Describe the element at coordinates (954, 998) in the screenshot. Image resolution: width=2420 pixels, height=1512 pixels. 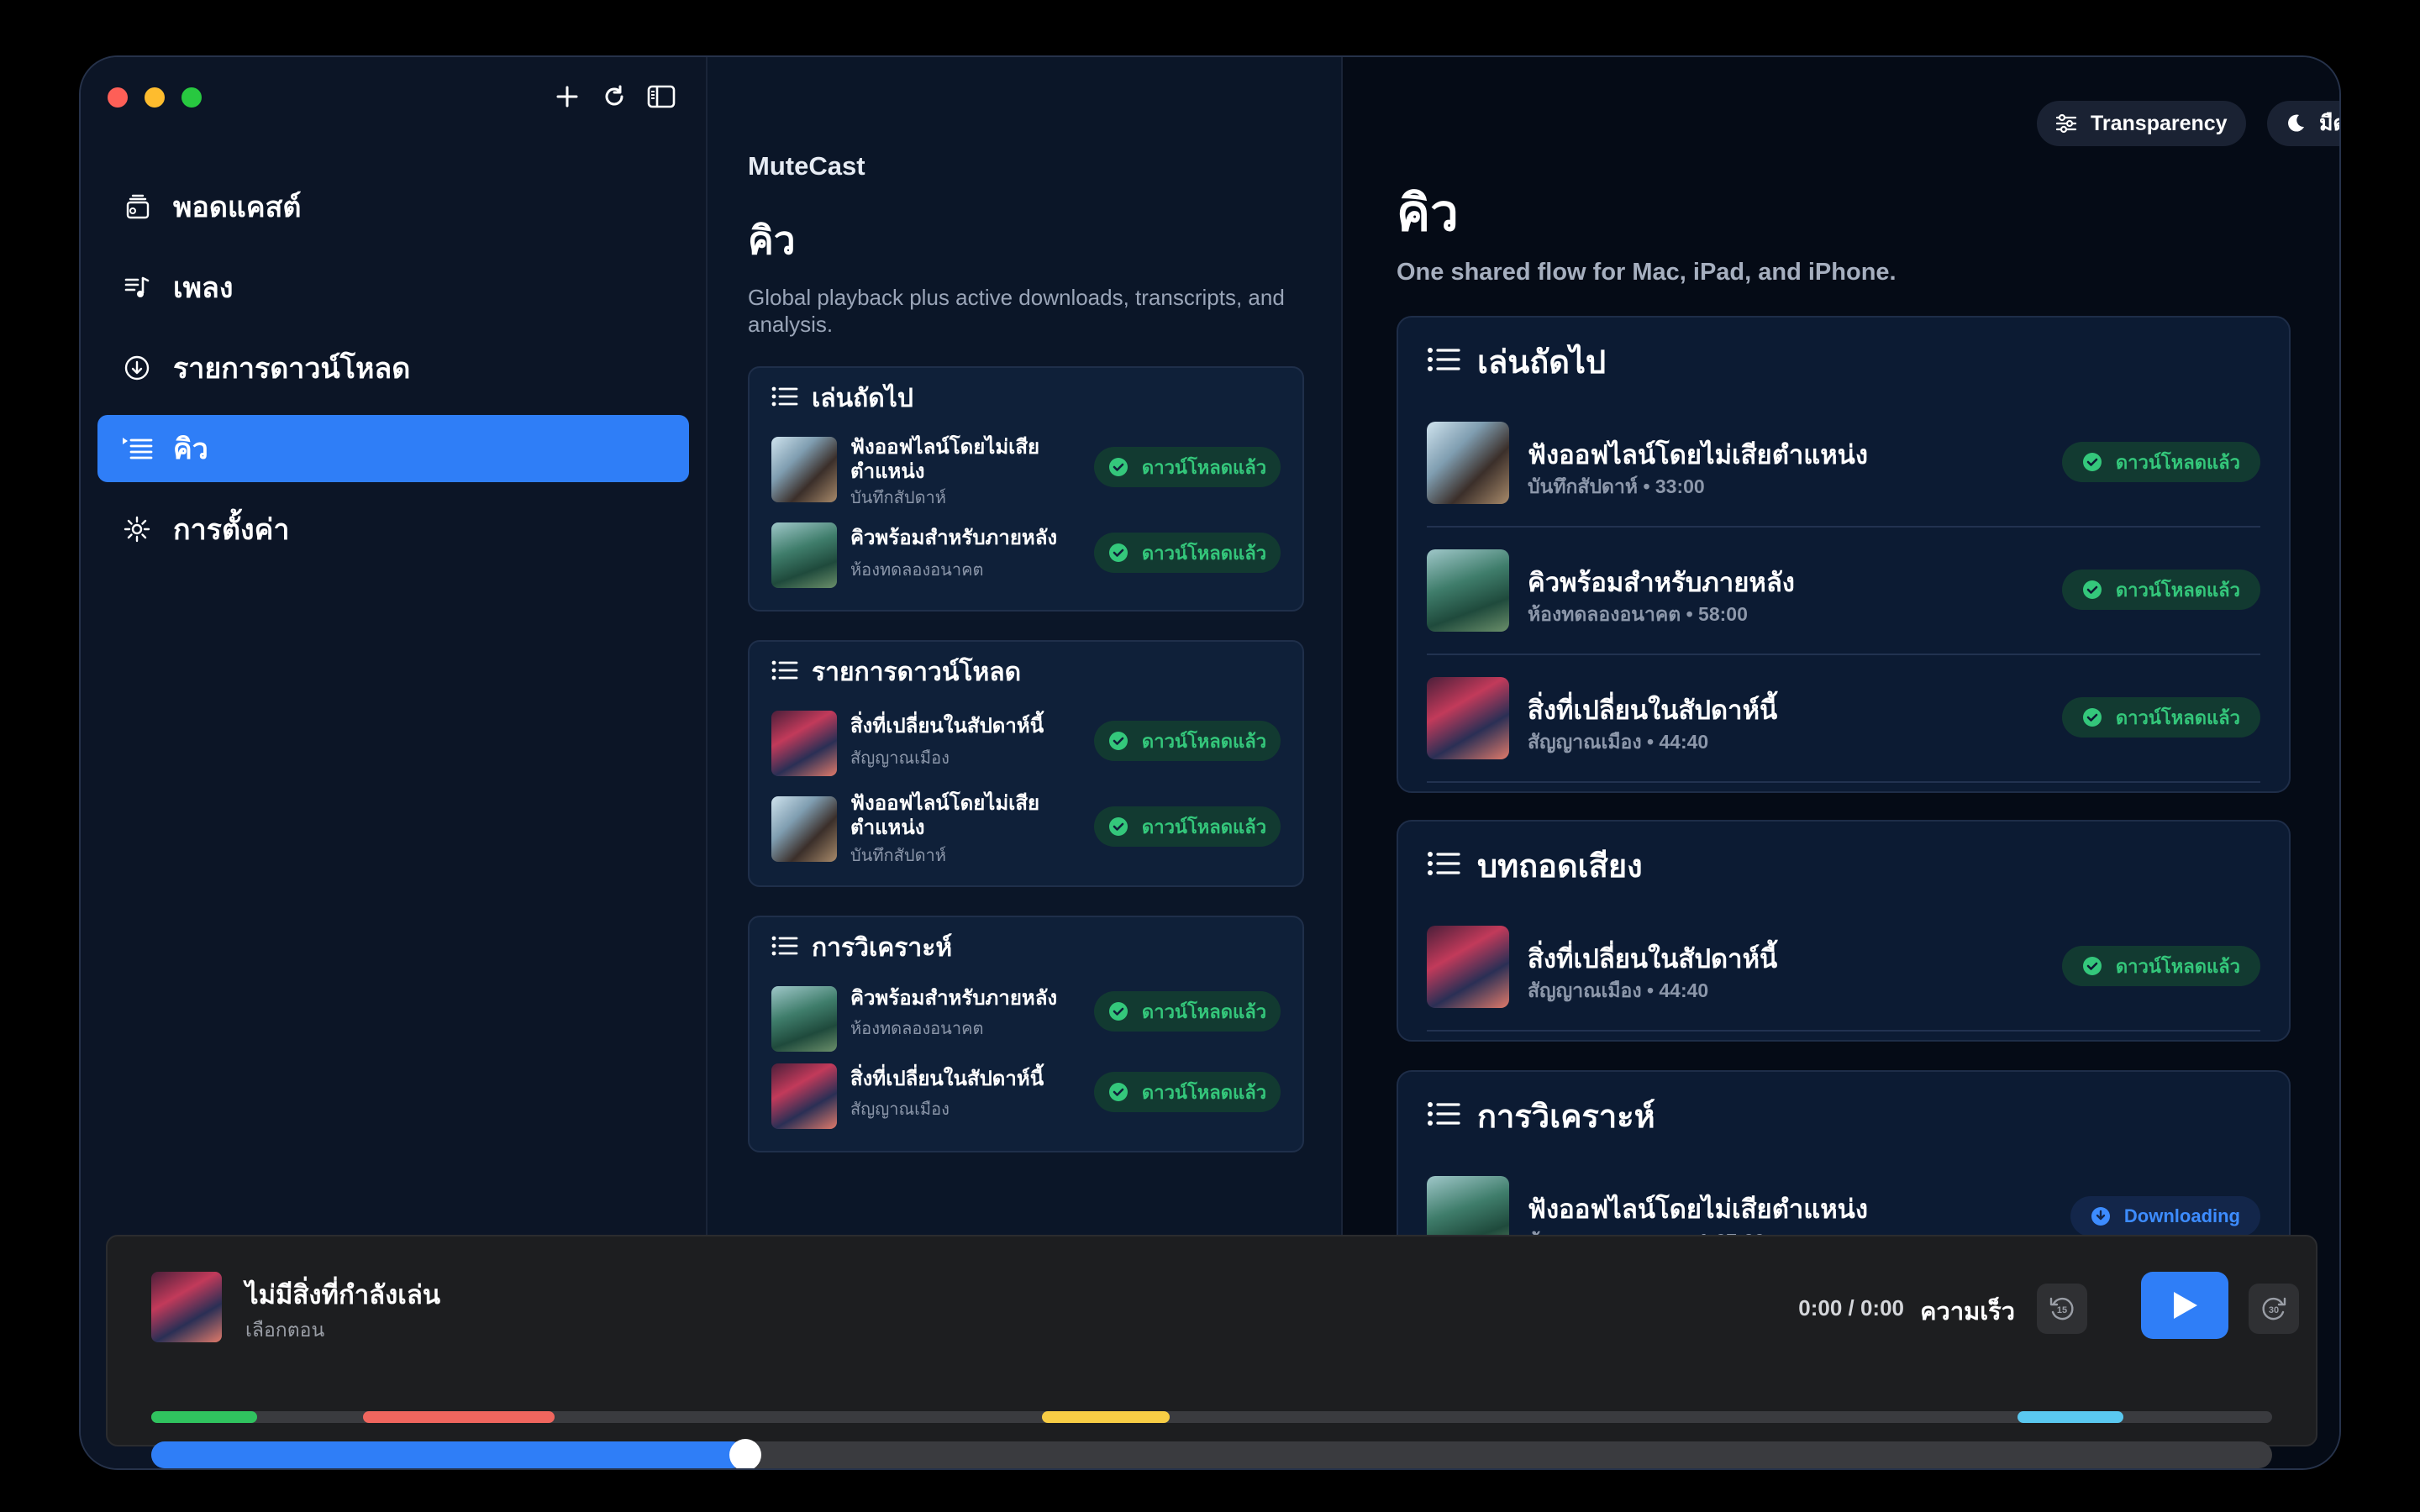
I see `episode-title: คิวพร้อมสำหรับภายหลัง` at that location.